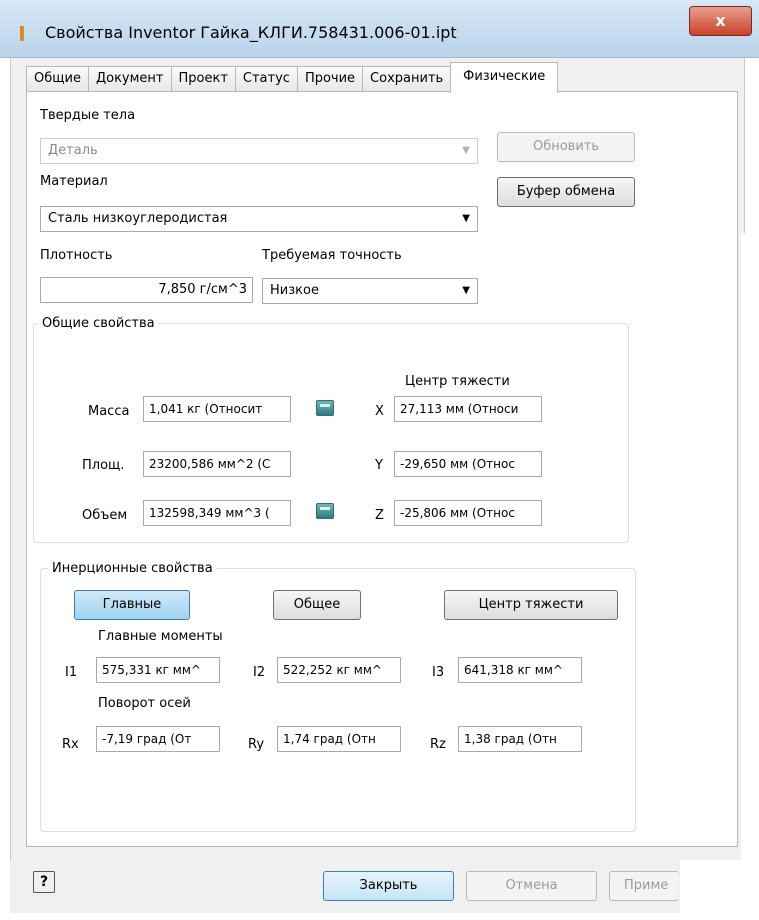 This screenshot has width=759, height=920. Describe the element at coordinates (566, 147) in the screenshot. I see `update-button: Обновить` at that location.